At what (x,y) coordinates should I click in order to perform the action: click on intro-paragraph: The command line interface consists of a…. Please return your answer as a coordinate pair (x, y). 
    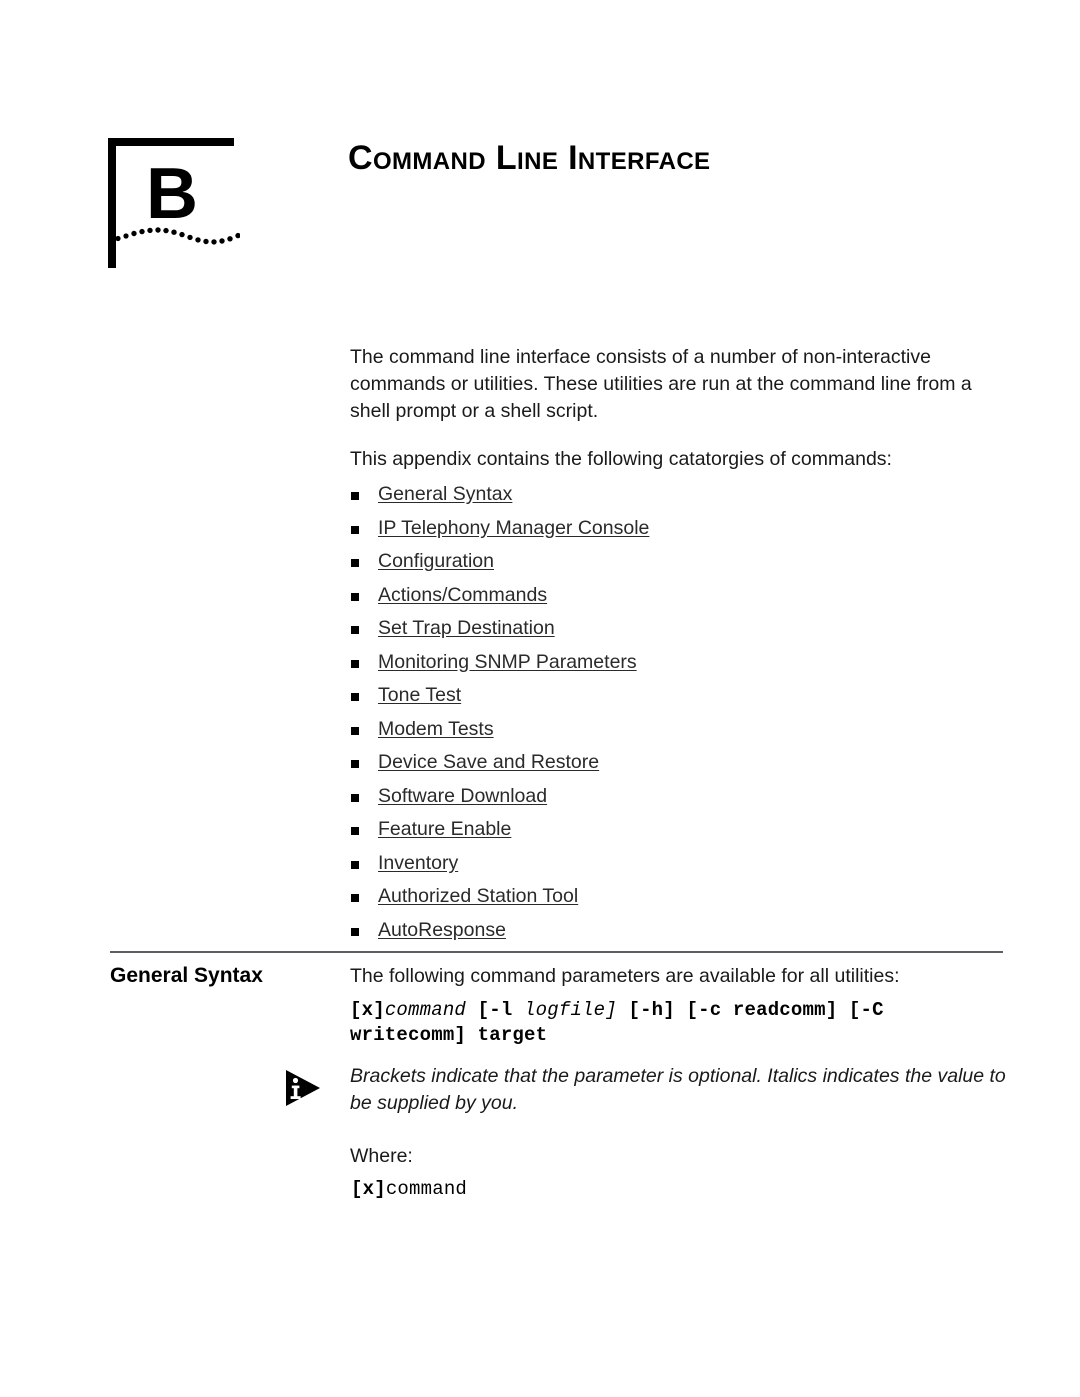
    Looking at the image, I should click on (661, 384).